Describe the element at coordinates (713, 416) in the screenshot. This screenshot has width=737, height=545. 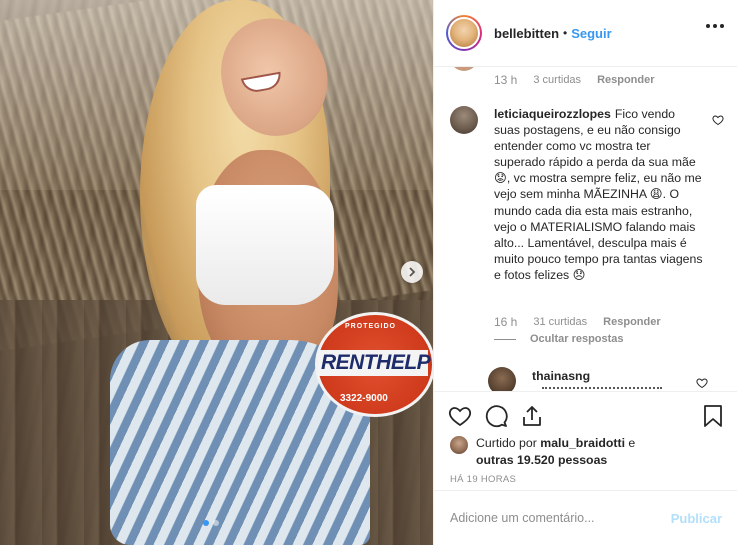
I see `bookmark-icon` at that location.